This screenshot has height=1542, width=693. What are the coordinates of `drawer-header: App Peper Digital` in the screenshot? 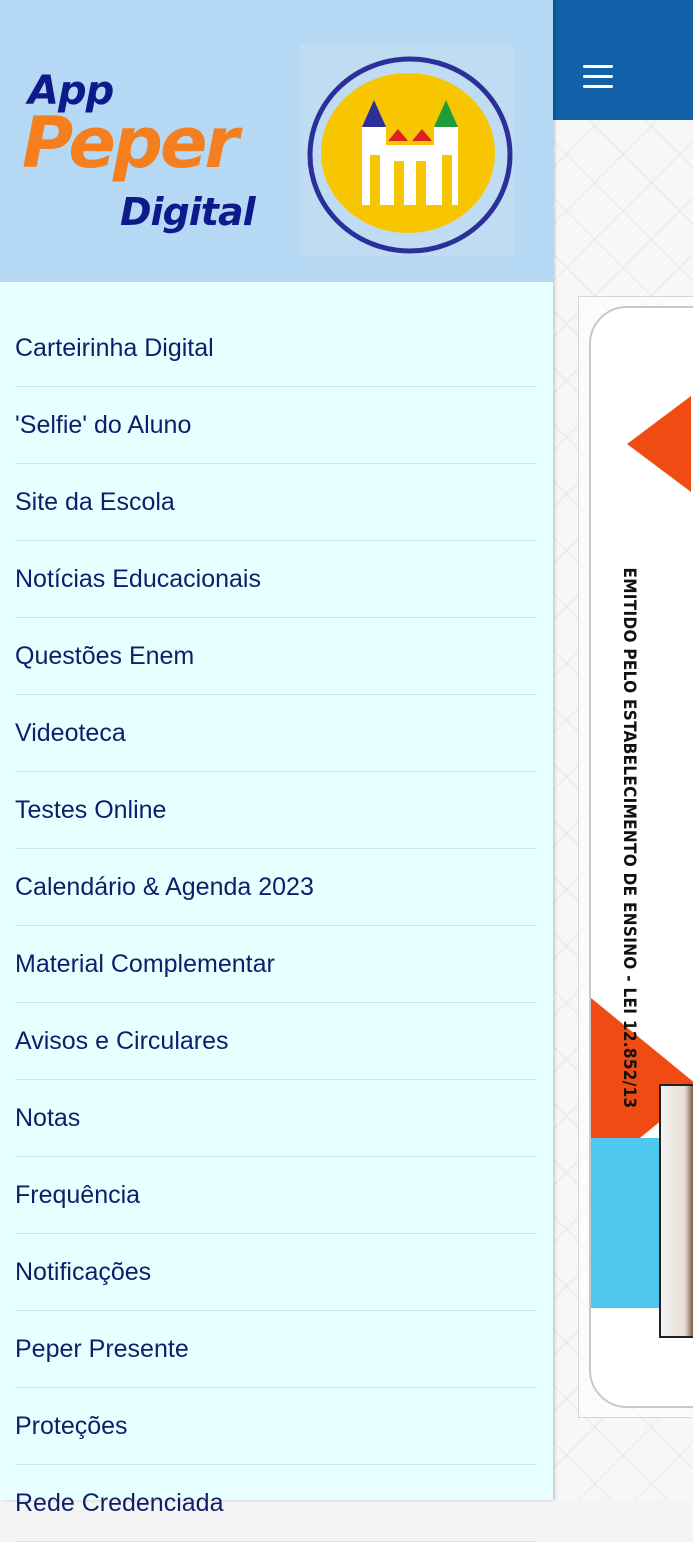 It's located at (276, 141).